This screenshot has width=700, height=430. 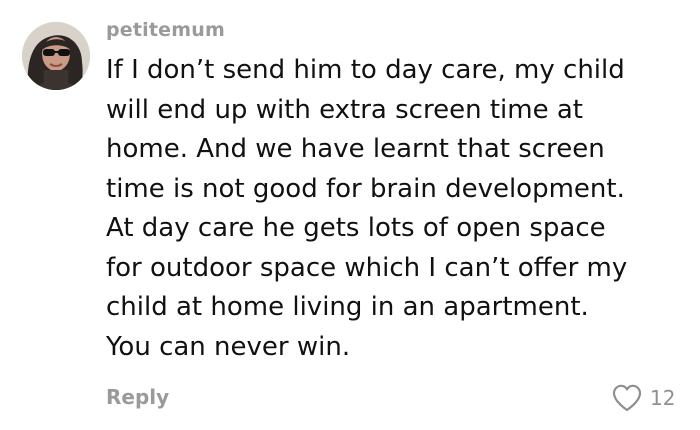 I want to click on heart-outline-icon, so click(x=627, y=398).